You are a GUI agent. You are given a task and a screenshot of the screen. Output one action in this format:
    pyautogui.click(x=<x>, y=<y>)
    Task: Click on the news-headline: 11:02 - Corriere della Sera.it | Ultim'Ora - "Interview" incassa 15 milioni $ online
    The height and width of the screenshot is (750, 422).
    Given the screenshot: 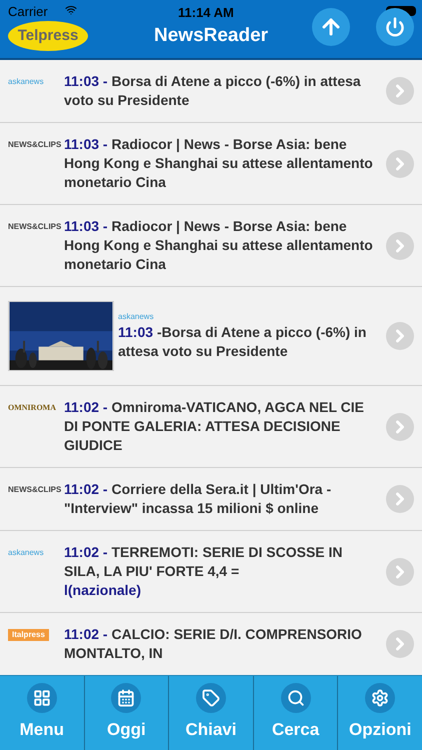 What is the action you would take?
    pyautogui.click(x=198, y=499)
    